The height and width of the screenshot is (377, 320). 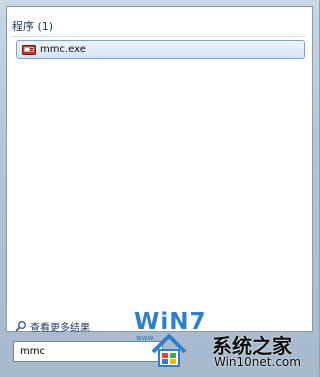 What do you see at coordinates (169, 350) in the screenshot?
I see `house-logo-icon` at bounding box center [169, 350].